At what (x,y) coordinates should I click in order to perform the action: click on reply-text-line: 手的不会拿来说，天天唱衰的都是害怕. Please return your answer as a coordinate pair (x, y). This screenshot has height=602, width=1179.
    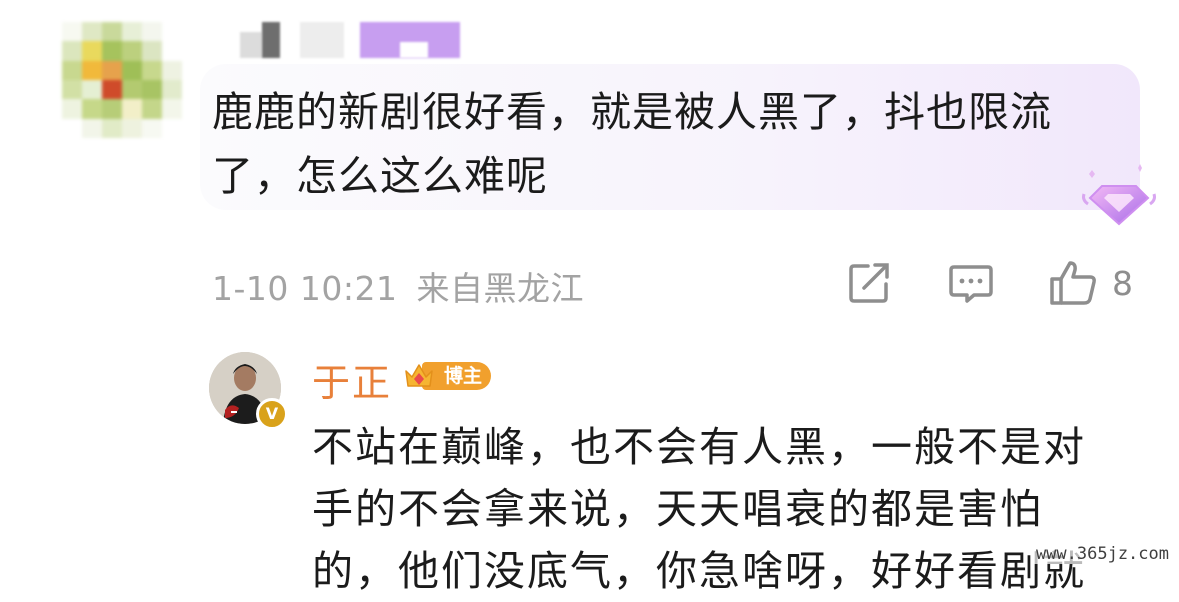
    Looking at the image, I should click on (677, 509).